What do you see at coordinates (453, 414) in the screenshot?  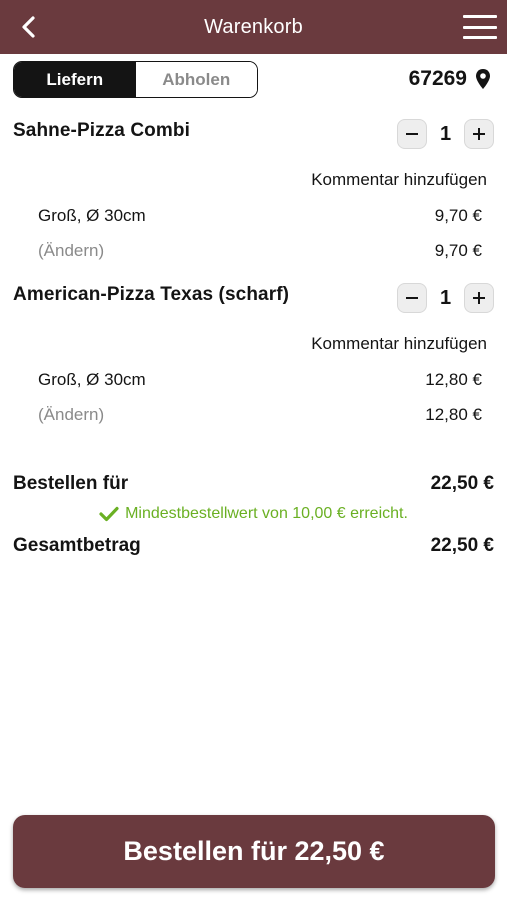 I see `item-line-total: 12,80 €` at bounding box center [453, 414].